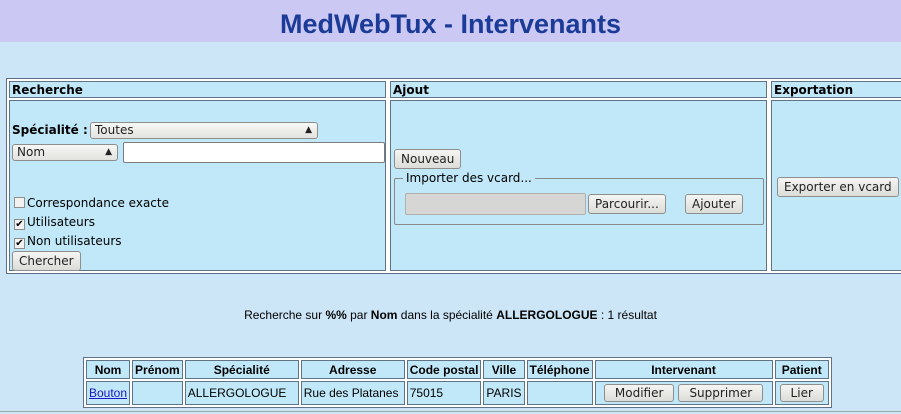 This screenshot has height=414, width=901. What do you see at coordinates (241, 369) in the screenshot?
I see `col-specialite: Spécialité` at bounding box center [241, 369].